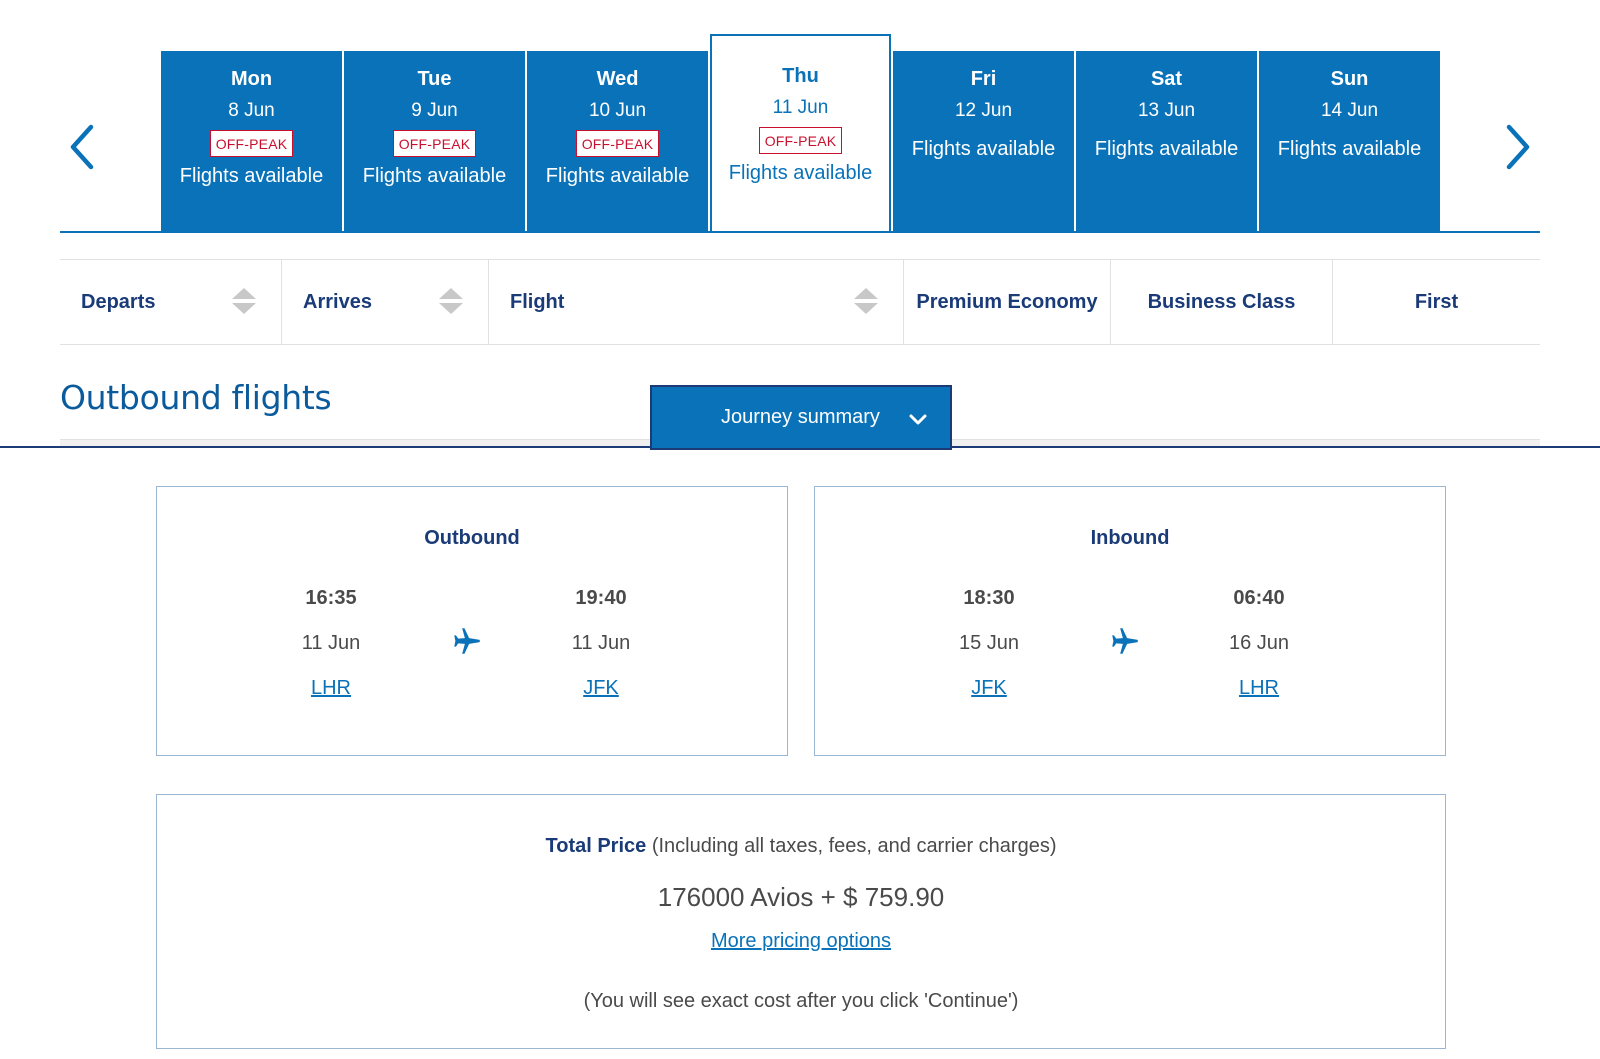 Image resolution: width=1600 pixels, height=1059 pixels. I want to click on chevron-right-icon, so click(1518, 147).